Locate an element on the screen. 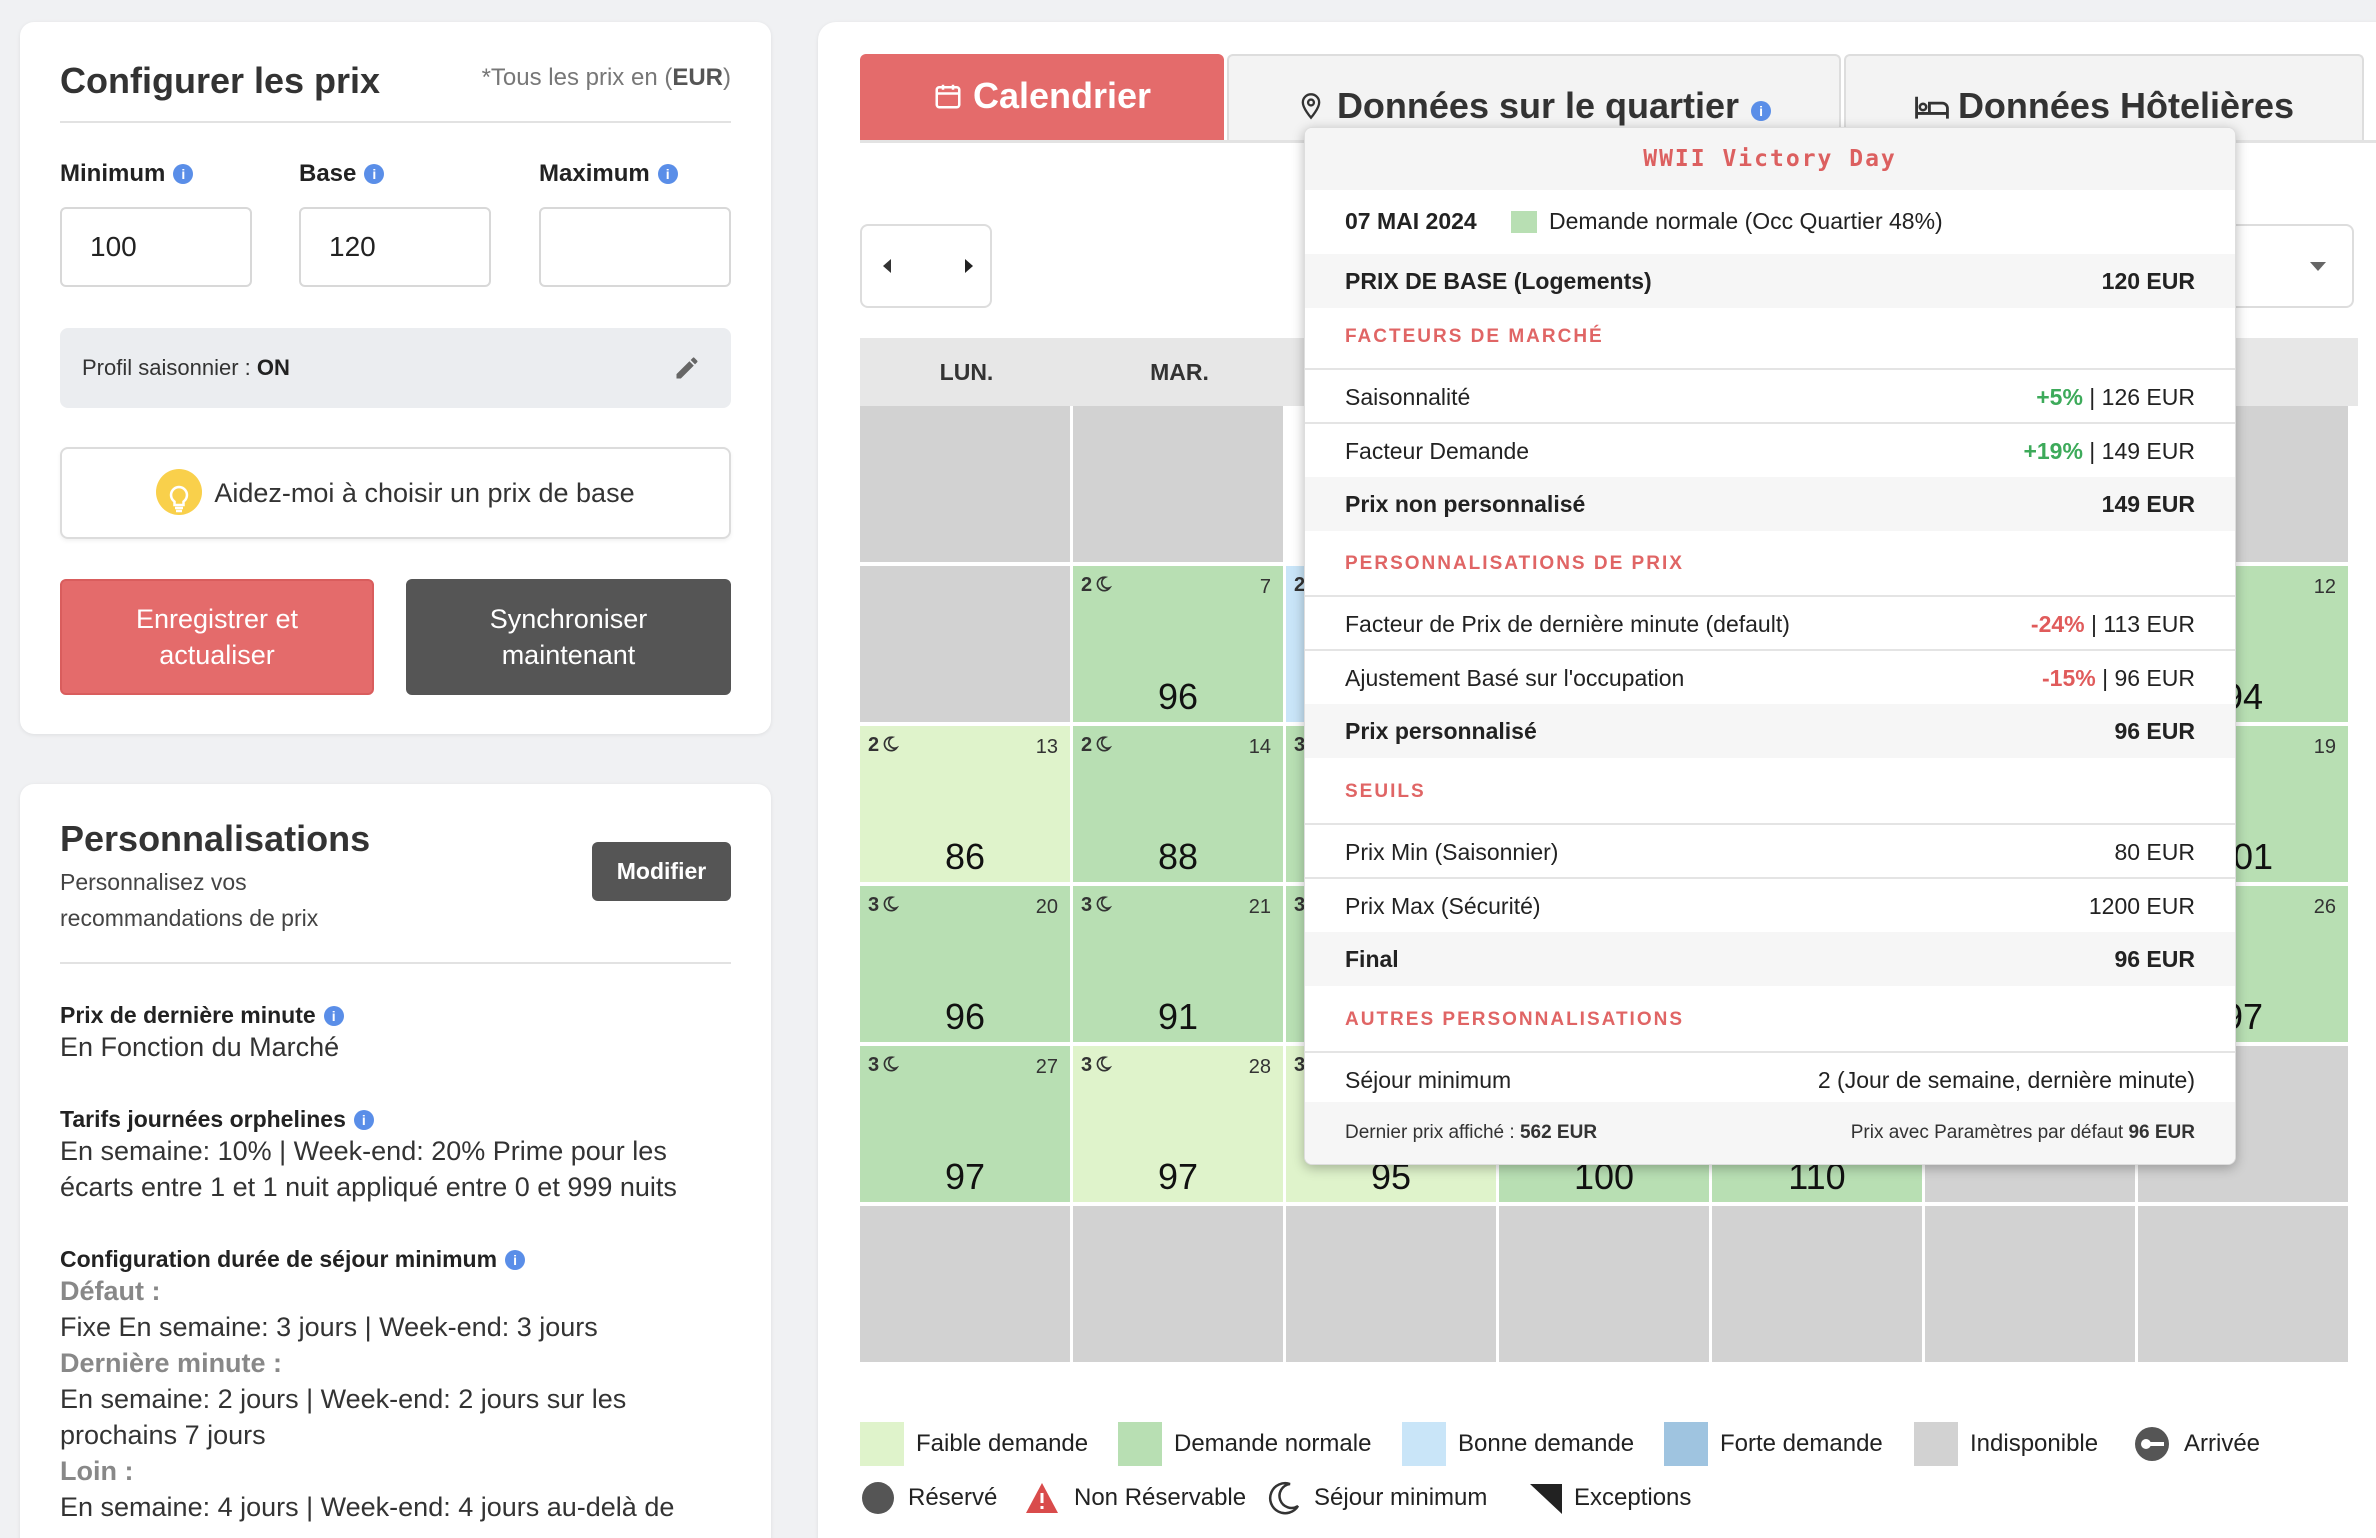 This screenshot has height=1538, width=2376. calendar-day-cell: 3 27 97 is located at coordinates (966, 1125).